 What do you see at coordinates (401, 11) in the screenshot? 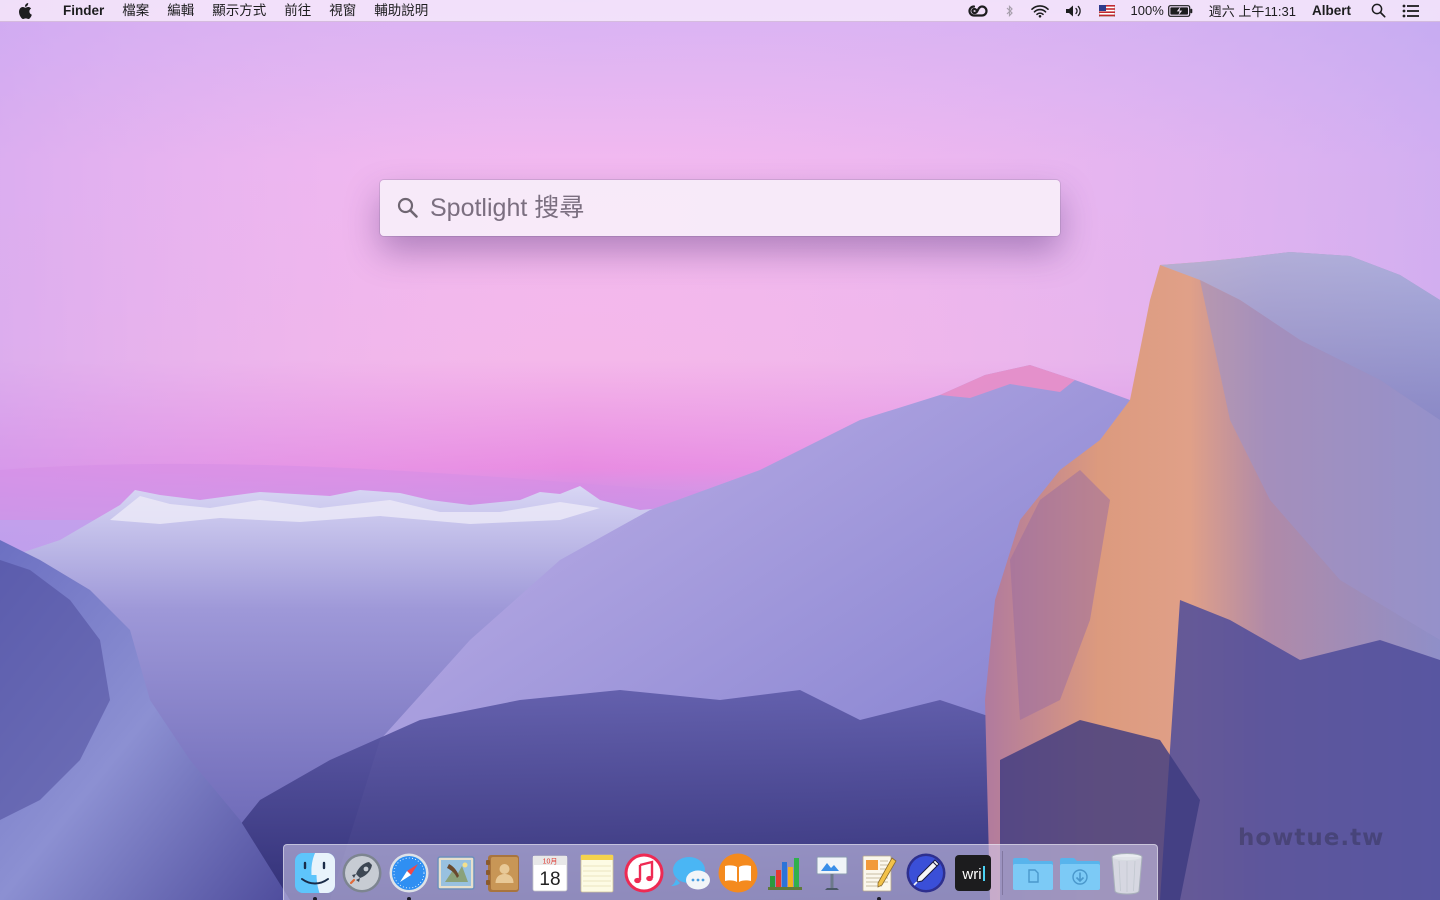
I see `menu-help: 輔助說明` at bounding box center [401, 11].